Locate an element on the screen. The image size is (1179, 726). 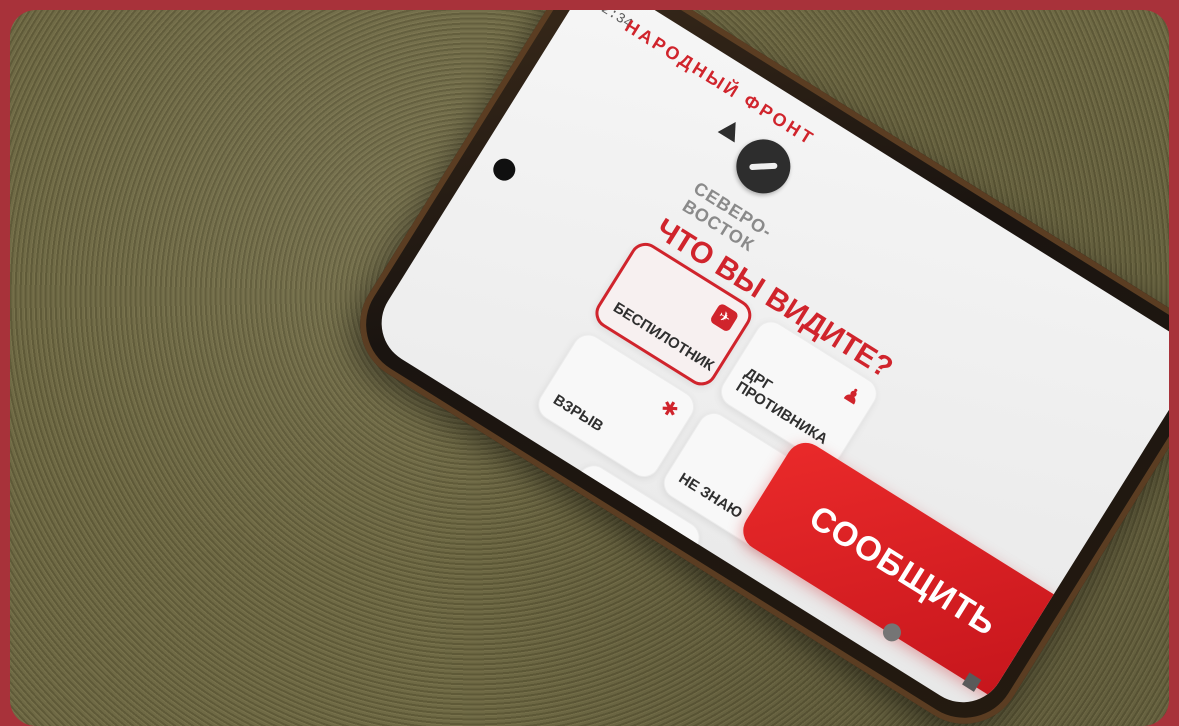
rocket-icon: ➶ is located at coordinates (675, 539).